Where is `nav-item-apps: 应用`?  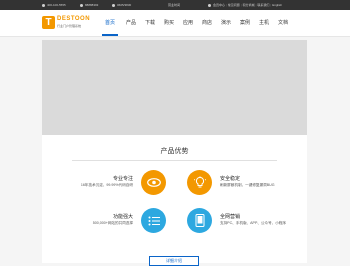 nav-item-apps: 应用 is located at coordinates (188, 23).